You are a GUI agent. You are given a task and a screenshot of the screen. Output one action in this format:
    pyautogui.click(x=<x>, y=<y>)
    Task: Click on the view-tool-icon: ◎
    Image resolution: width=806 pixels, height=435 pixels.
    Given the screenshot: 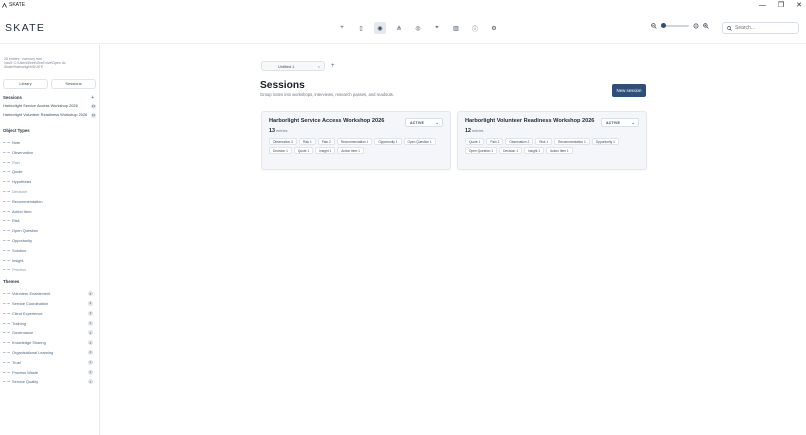 What is the action you would take?
    pyautogui.click(x=418, y=28)
    